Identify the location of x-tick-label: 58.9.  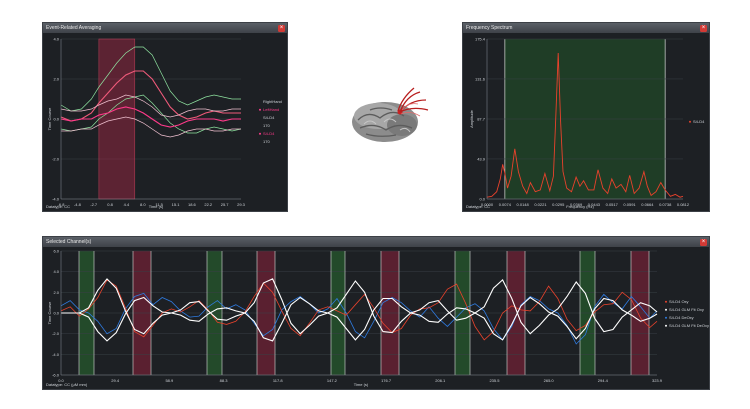
(169, 380).